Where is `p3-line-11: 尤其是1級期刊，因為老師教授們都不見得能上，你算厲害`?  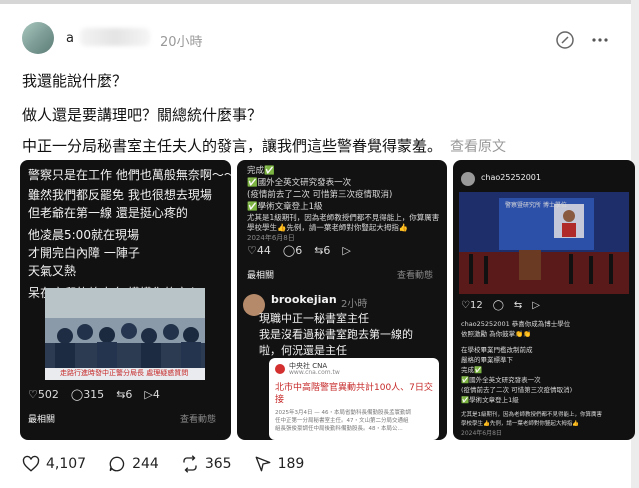 p3-line-11: 尤其是1級期刊，因為老師教授們都不見得能上，你算厲害 is located at coordinates (532, 415).